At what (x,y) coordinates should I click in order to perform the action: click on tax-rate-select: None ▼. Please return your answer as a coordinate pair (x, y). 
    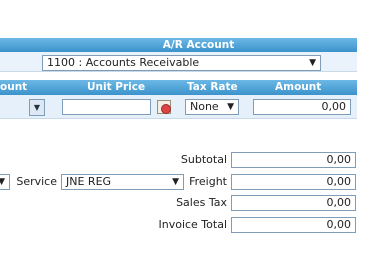
    Looking at the image, I should click on (212, 107).